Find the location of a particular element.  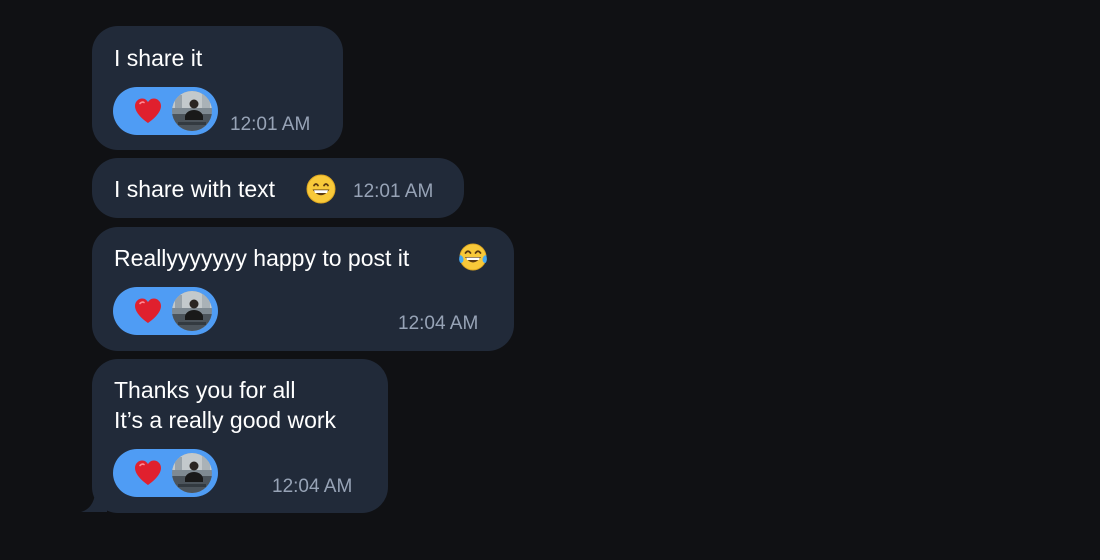

tears-of-joy-icon is located at coordinates (473, 257).